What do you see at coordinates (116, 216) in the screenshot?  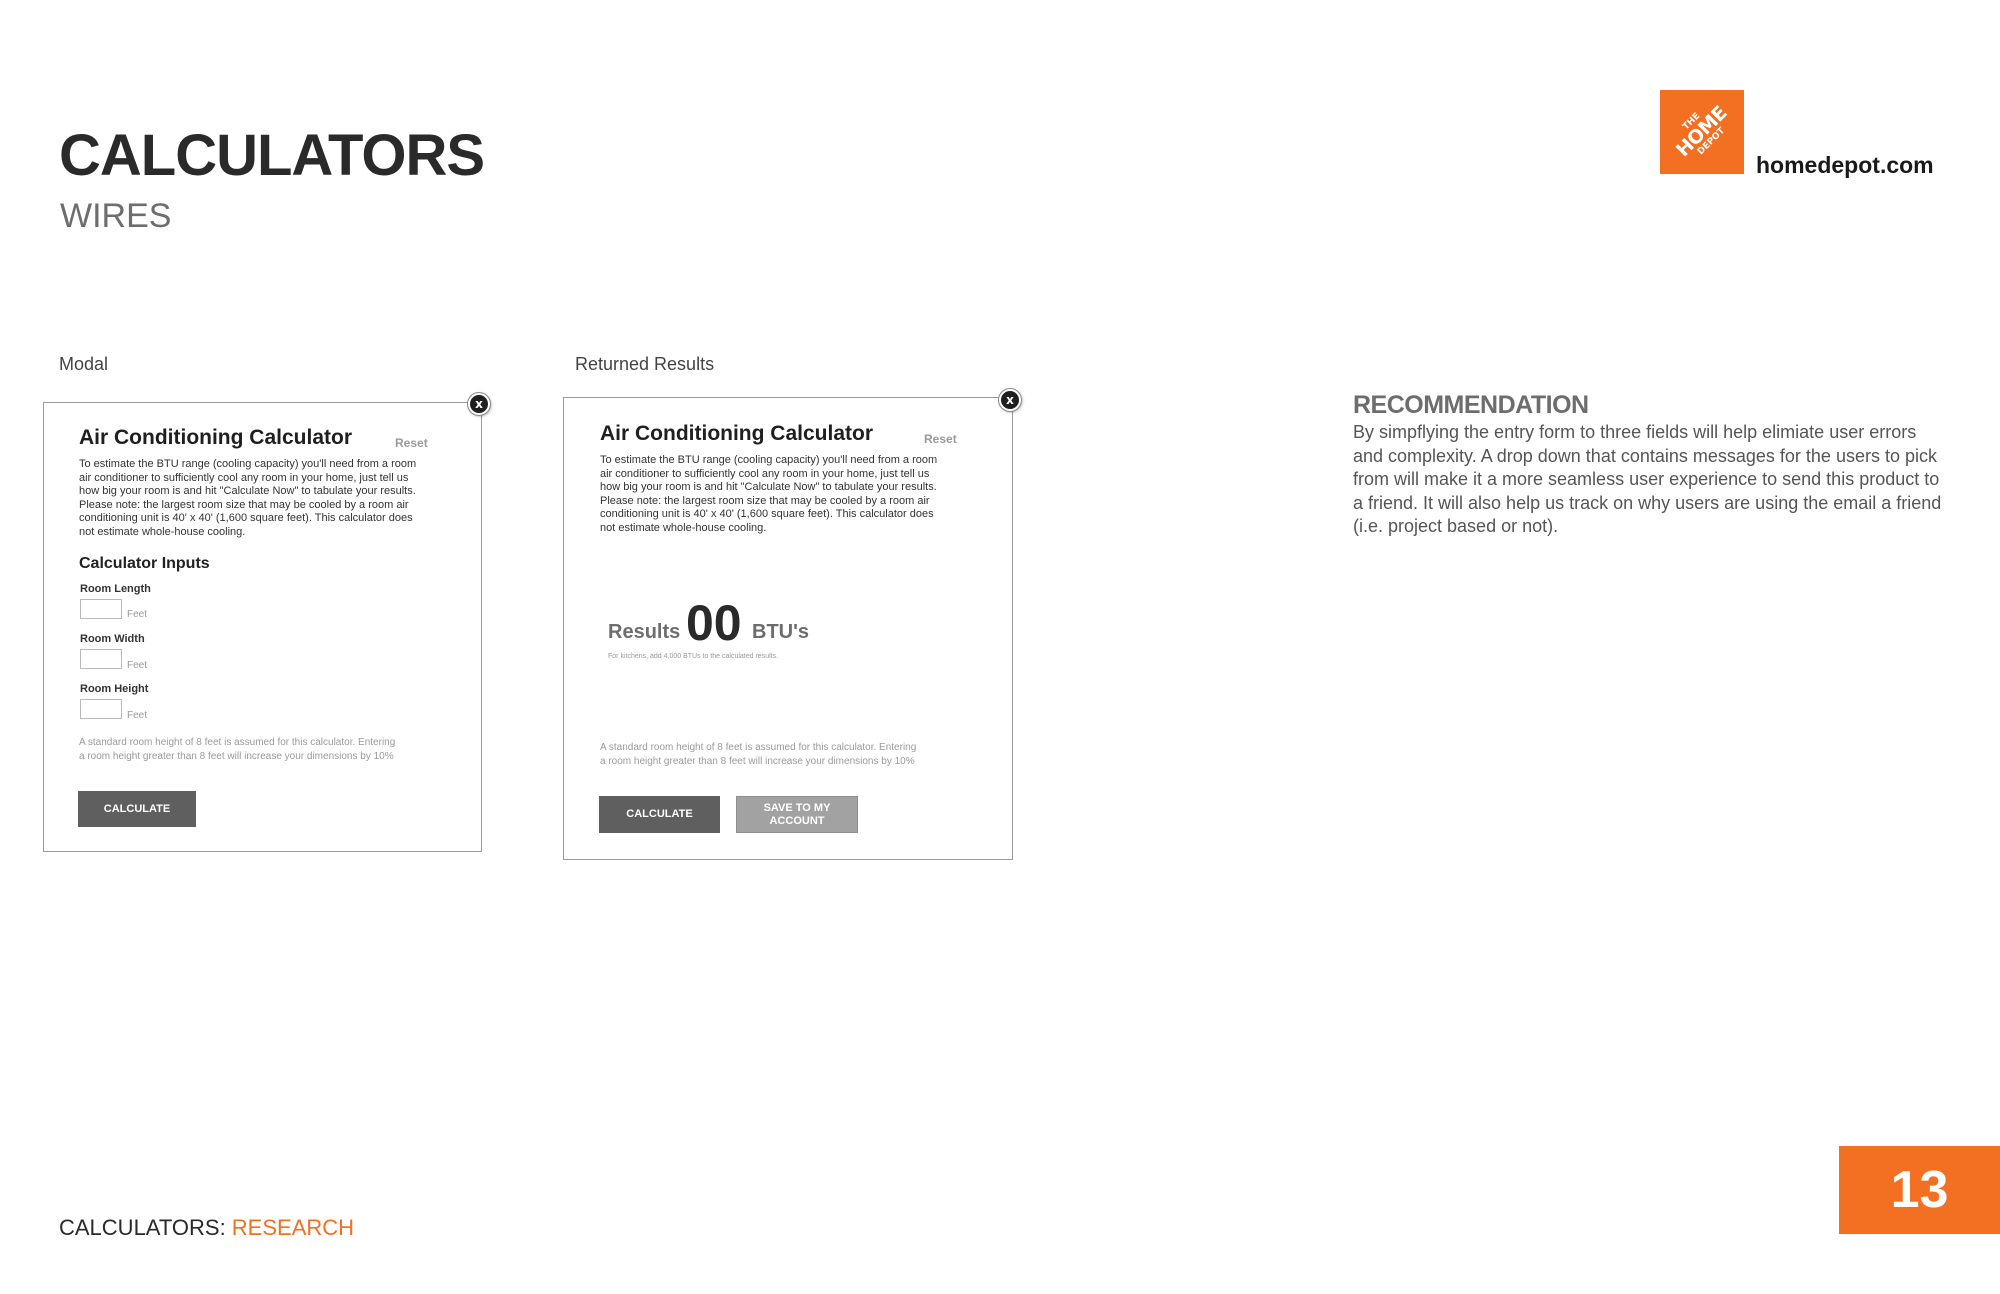 I see `page-subtitle: WIRES` at bounding box center [116, 216].